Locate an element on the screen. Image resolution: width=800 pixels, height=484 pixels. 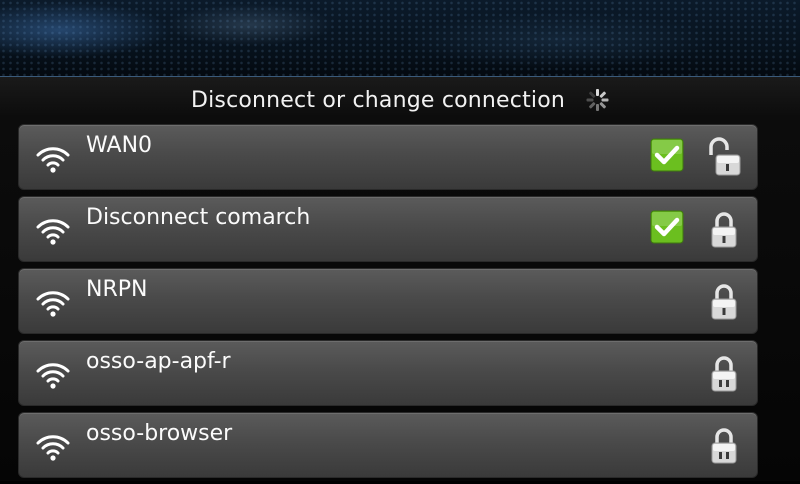
network-name: Disconnect comarch is located at coordinates (198, 217).